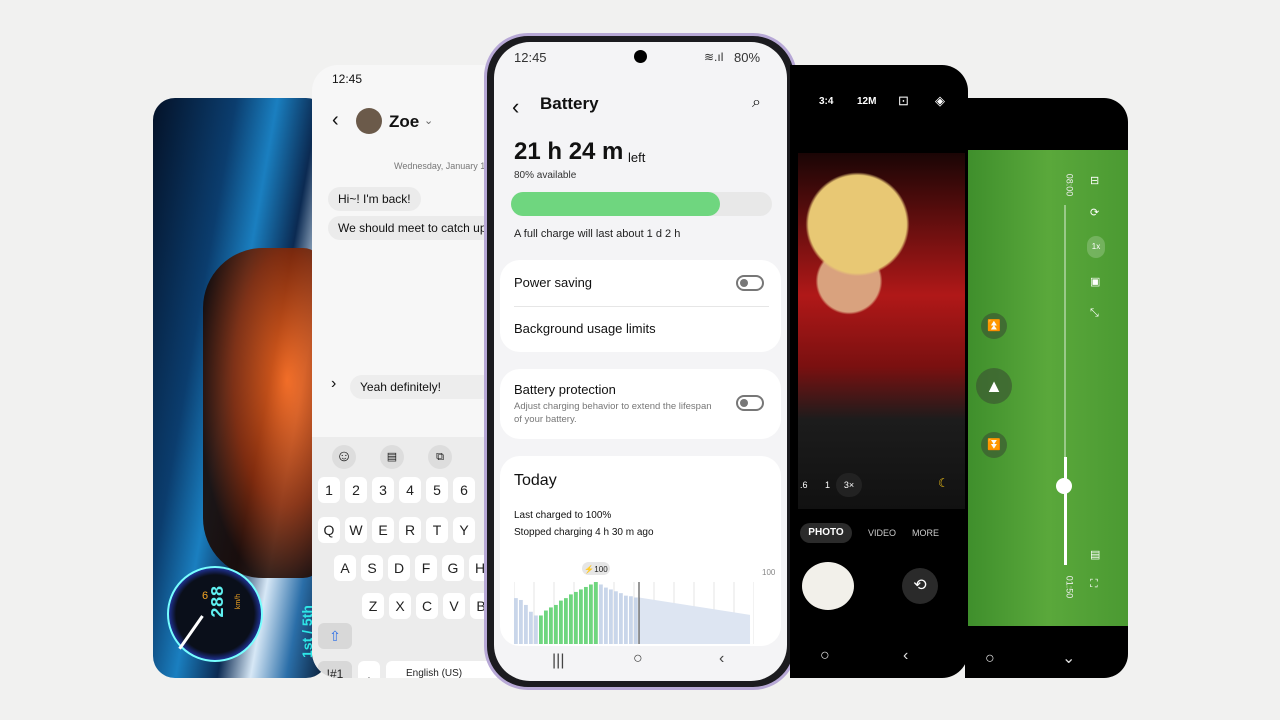 This screenshot has height=720, width=1280. What do you see at coordinates (423, 387) in the screenshot?
I see `message-input: Yeah definitely!` at bounding box center [423, 387].